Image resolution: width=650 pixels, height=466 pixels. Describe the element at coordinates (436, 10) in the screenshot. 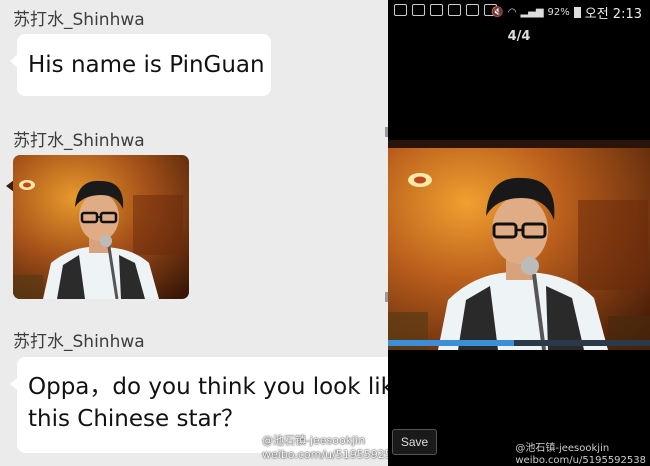

I see `gallery-icon` at that location.